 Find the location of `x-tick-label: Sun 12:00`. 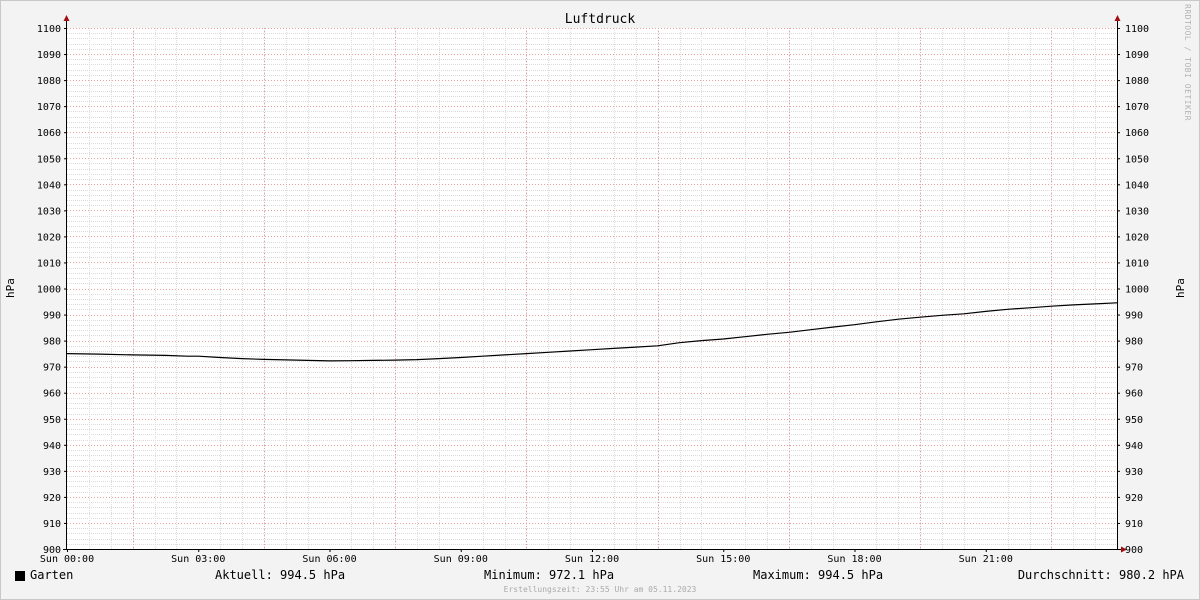

x-tick-label: Sun 12:00 is located at coordinates (592, 559).